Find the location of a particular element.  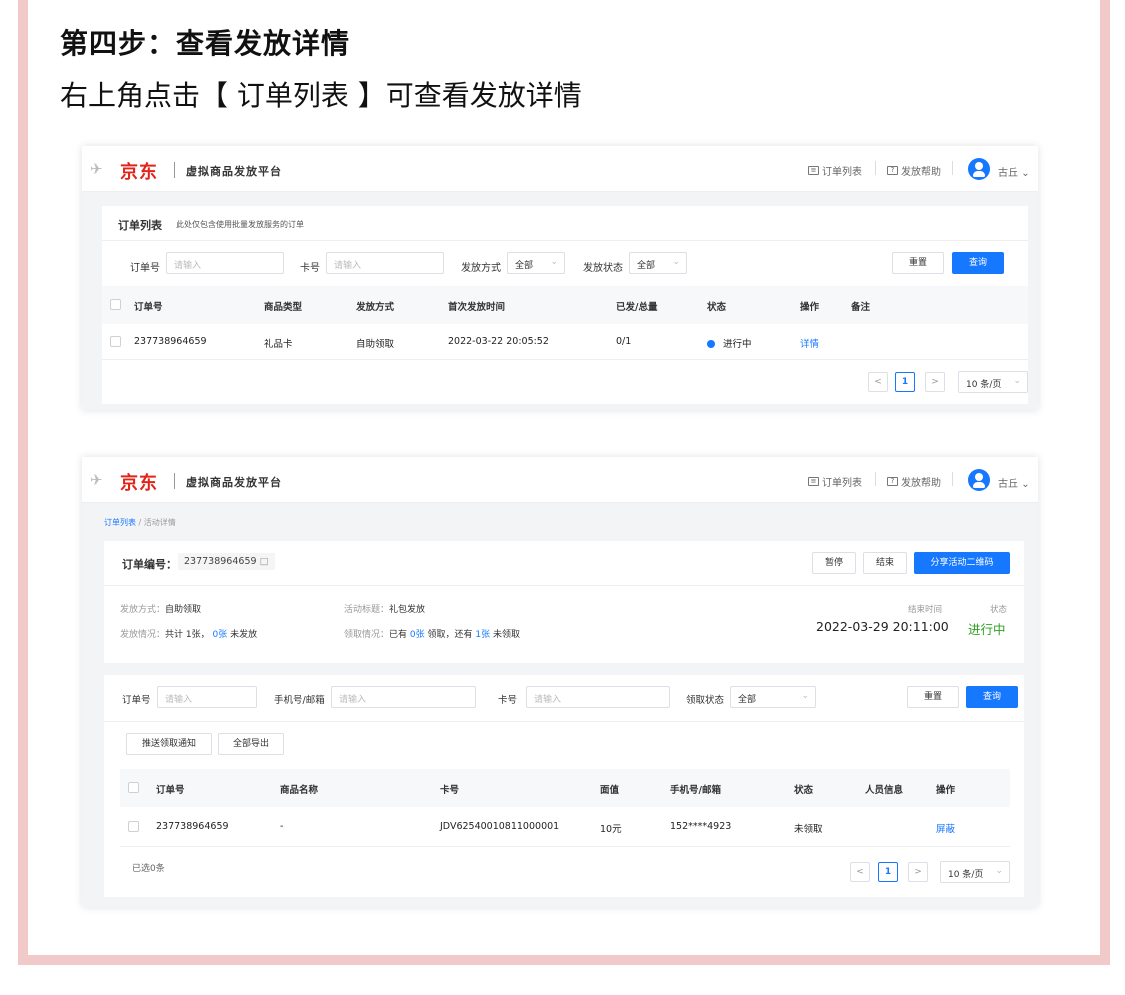

order-no-label: 订单号 is located at coordinates (145, 268).